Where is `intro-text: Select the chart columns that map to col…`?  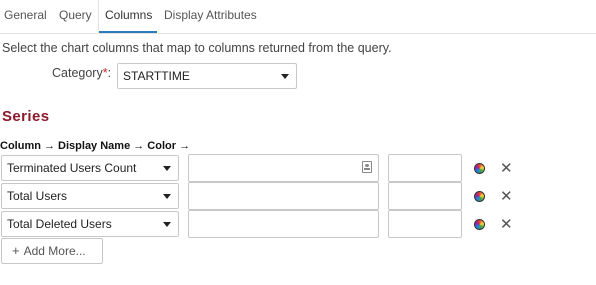 intro-text: Select the chart columns that map to col… is located at coordinates (197, 48).